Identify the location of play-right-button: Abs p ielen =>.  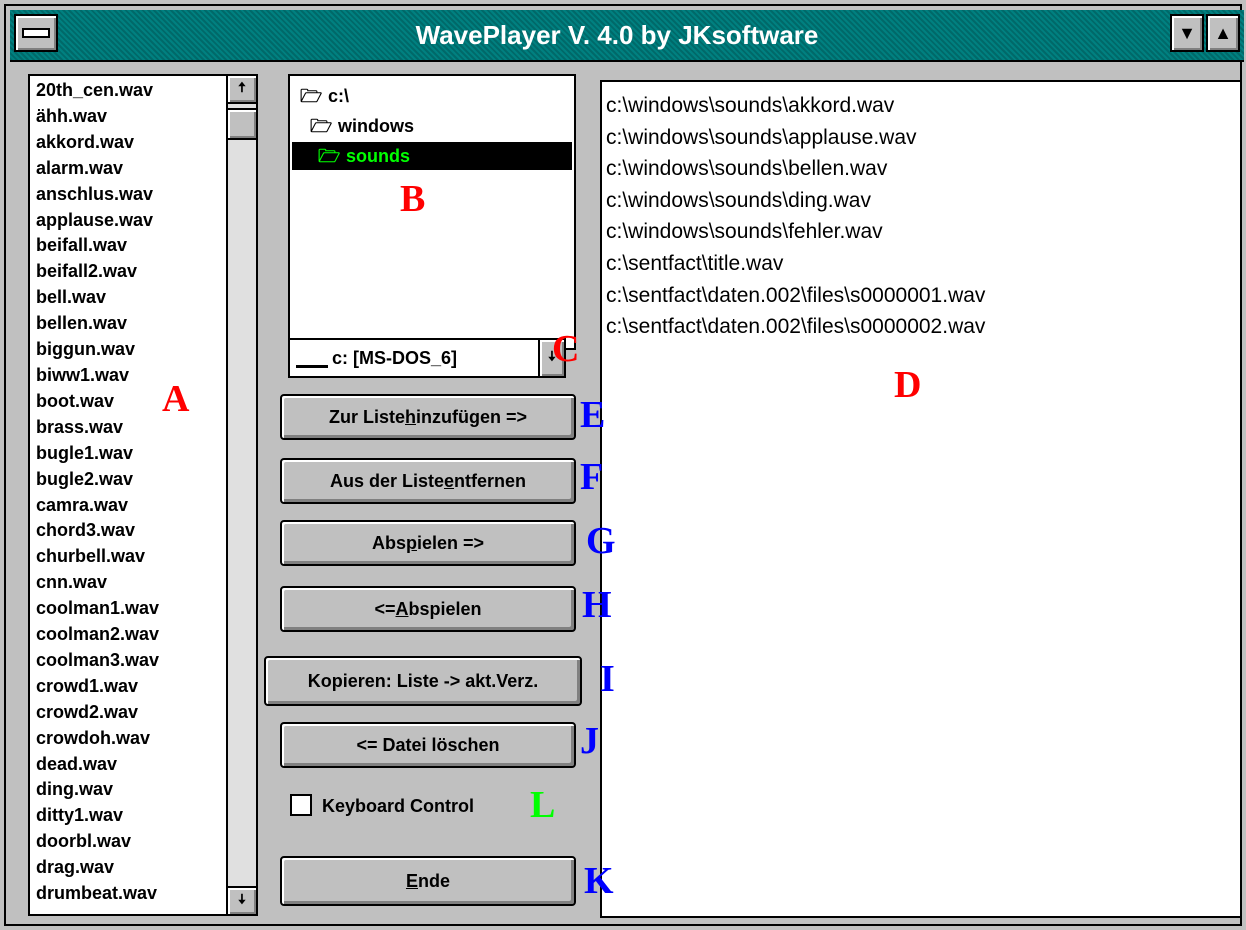
(428, 543).